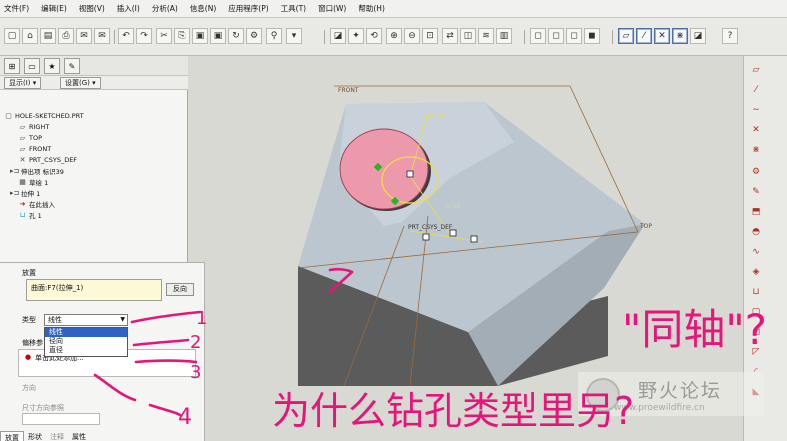 Image resolution: width=787 pixels, height=441 pixels. I want to click on open-file-icon: ⌂, so click(30, 36).